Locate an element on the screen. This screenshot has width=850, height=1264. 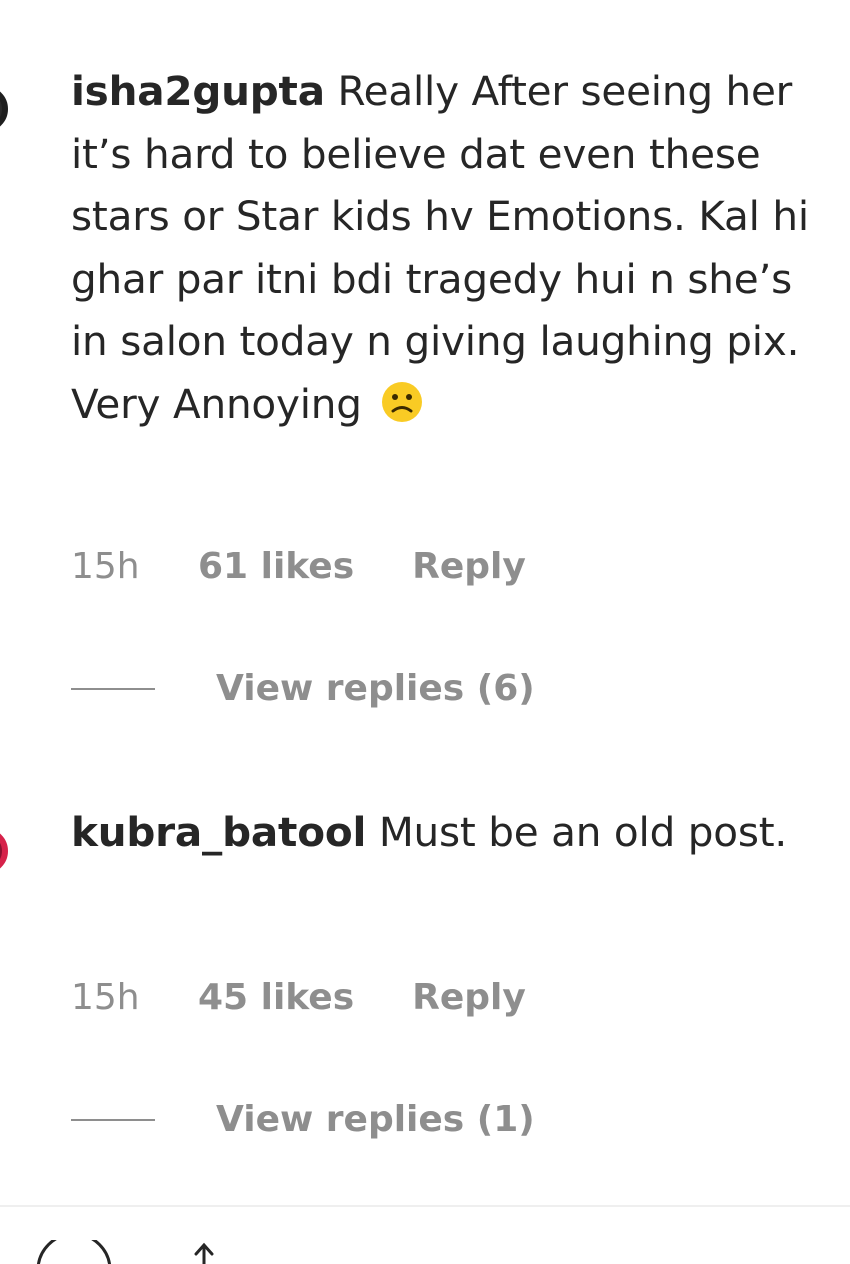
comment-meta: 15h 45 likes Reply is located at coordinates (298, 997).